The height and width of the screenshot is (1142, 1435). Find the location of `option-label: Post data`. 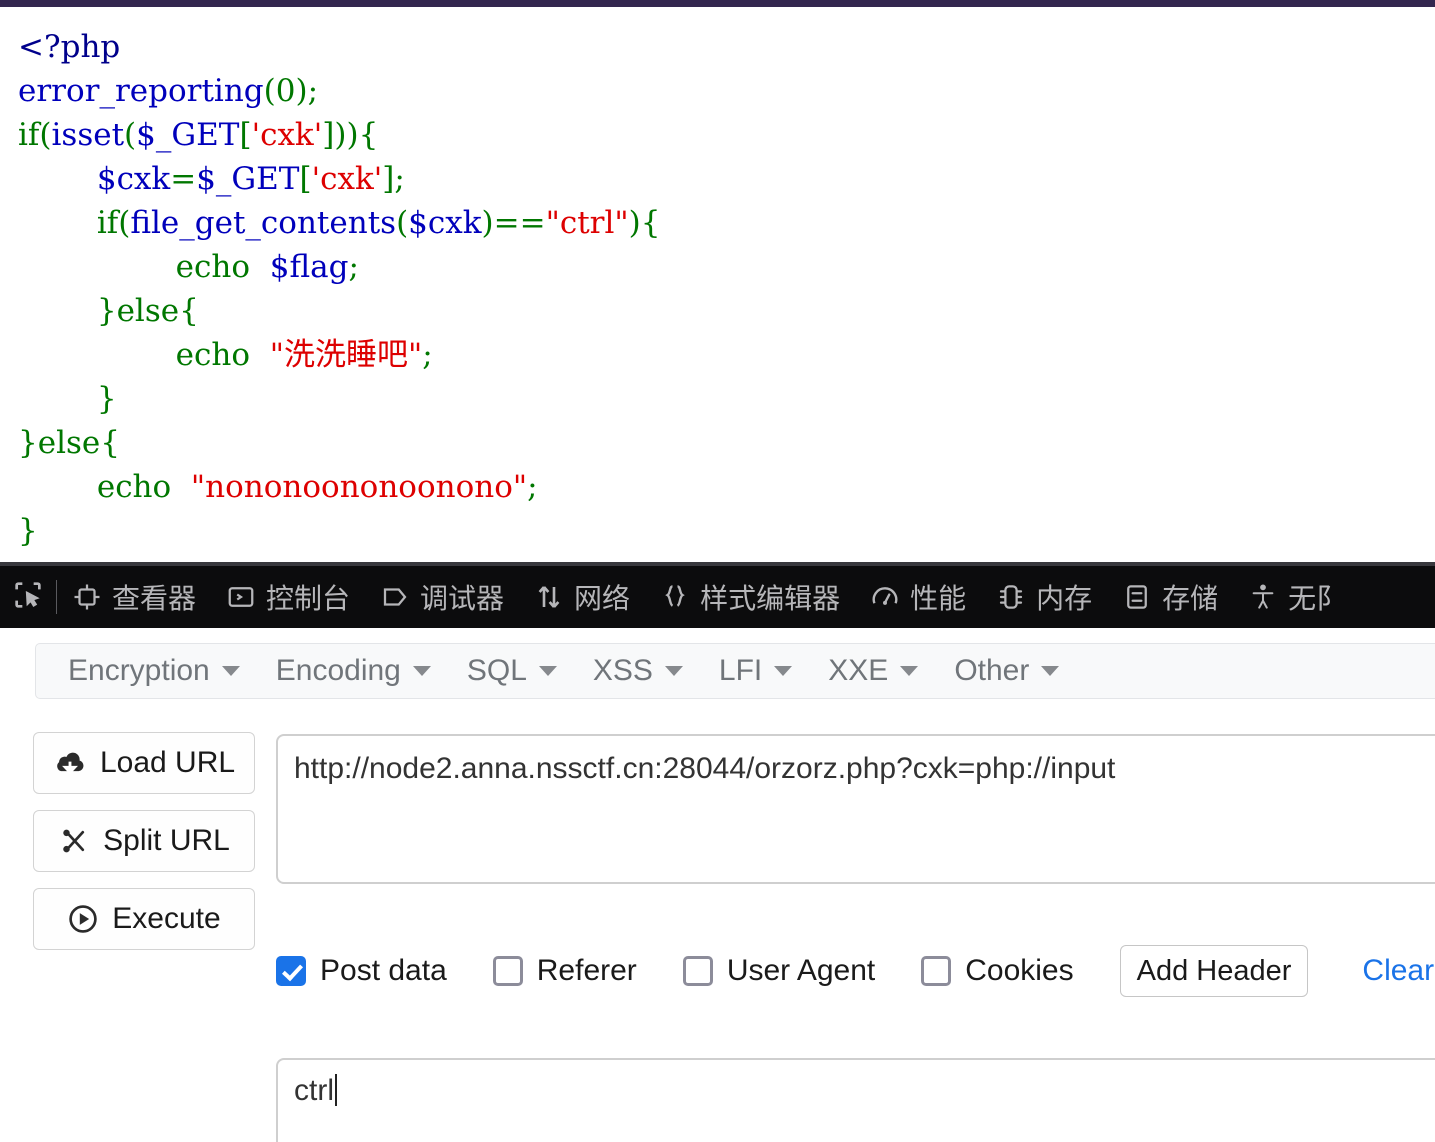

option-label: Post data is located at coordinates (383, 970).